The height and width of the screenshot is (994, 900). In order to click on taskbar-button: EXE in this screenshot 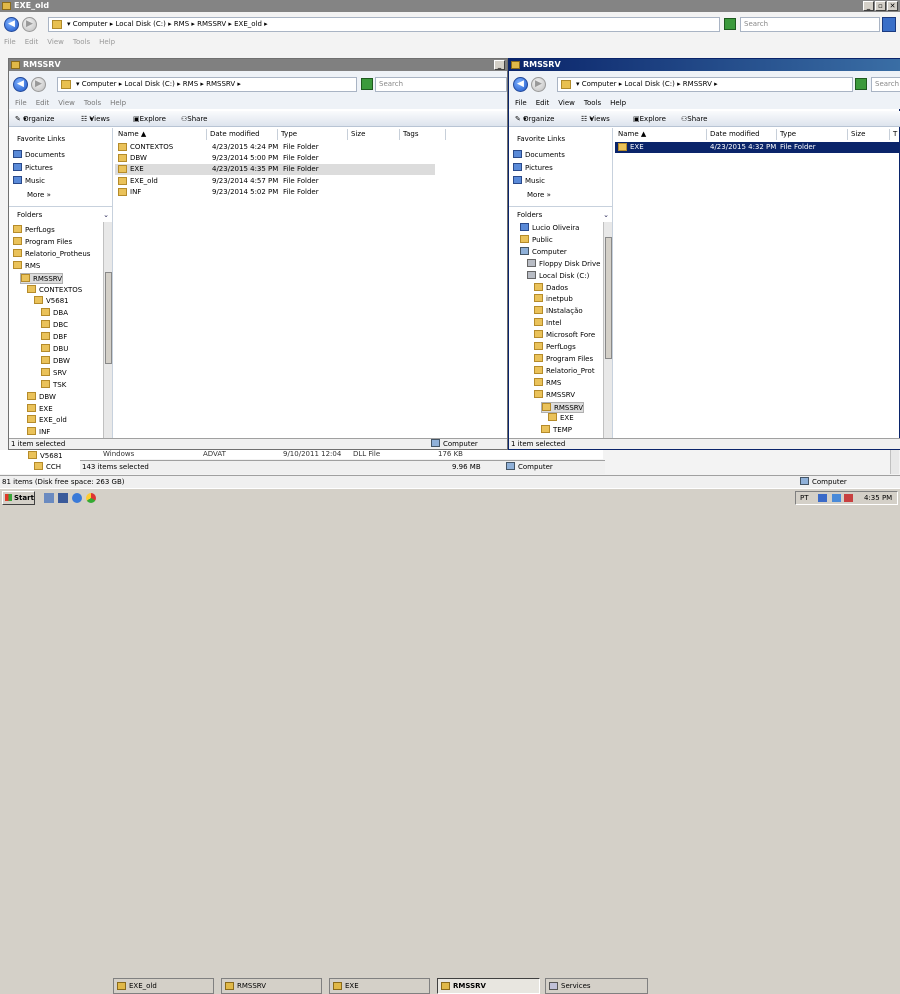, I will do `click(379, 986)`.